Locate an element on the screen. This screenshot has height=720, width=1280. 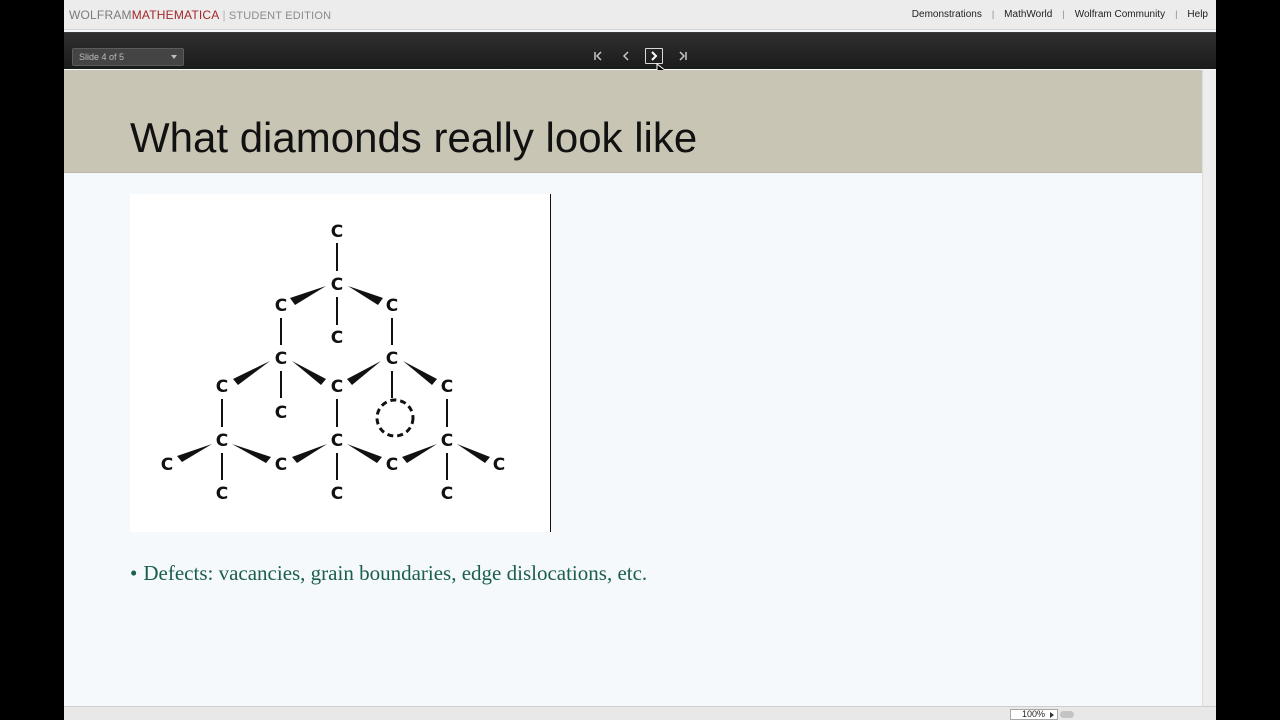
brand-edition: STUDENT EDITION is located at coordinates (280, 16).